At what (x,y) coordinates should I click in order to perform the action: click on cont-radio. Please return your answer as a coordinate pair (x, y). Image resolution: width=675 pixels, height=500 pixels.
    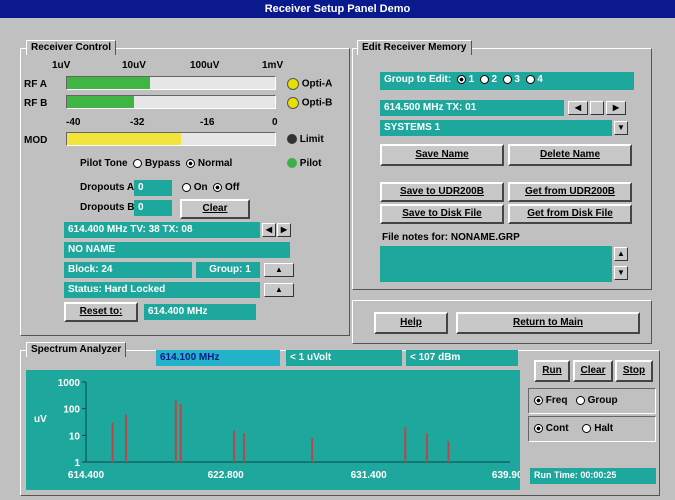
    Looking at the image, I should click on (538, 428).